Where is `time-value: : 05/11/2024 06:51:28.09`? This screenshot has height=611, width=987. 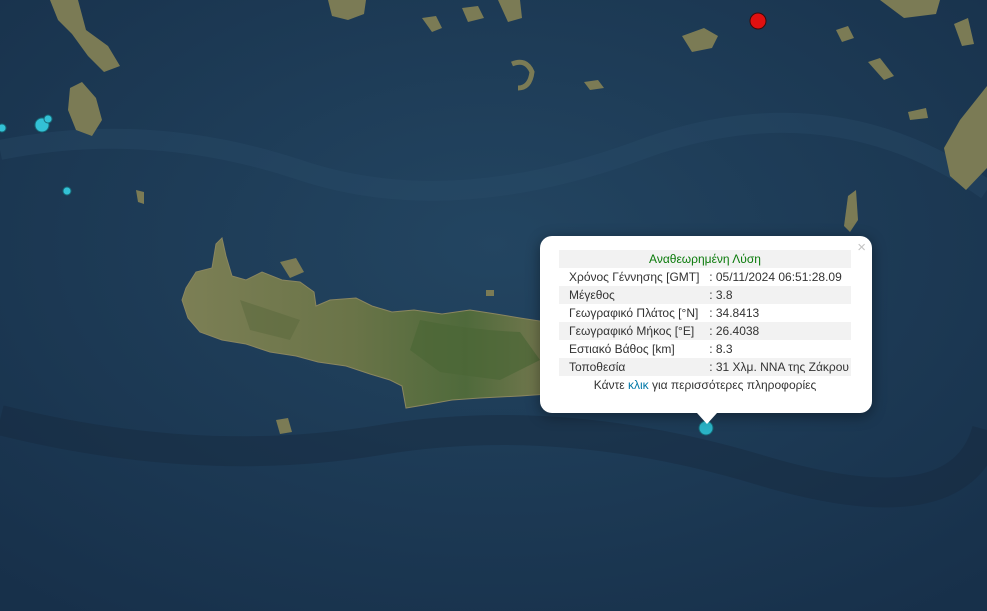
time-value: : 05/11/2024 06:51:28.09 is located at coordinates (775, 277).